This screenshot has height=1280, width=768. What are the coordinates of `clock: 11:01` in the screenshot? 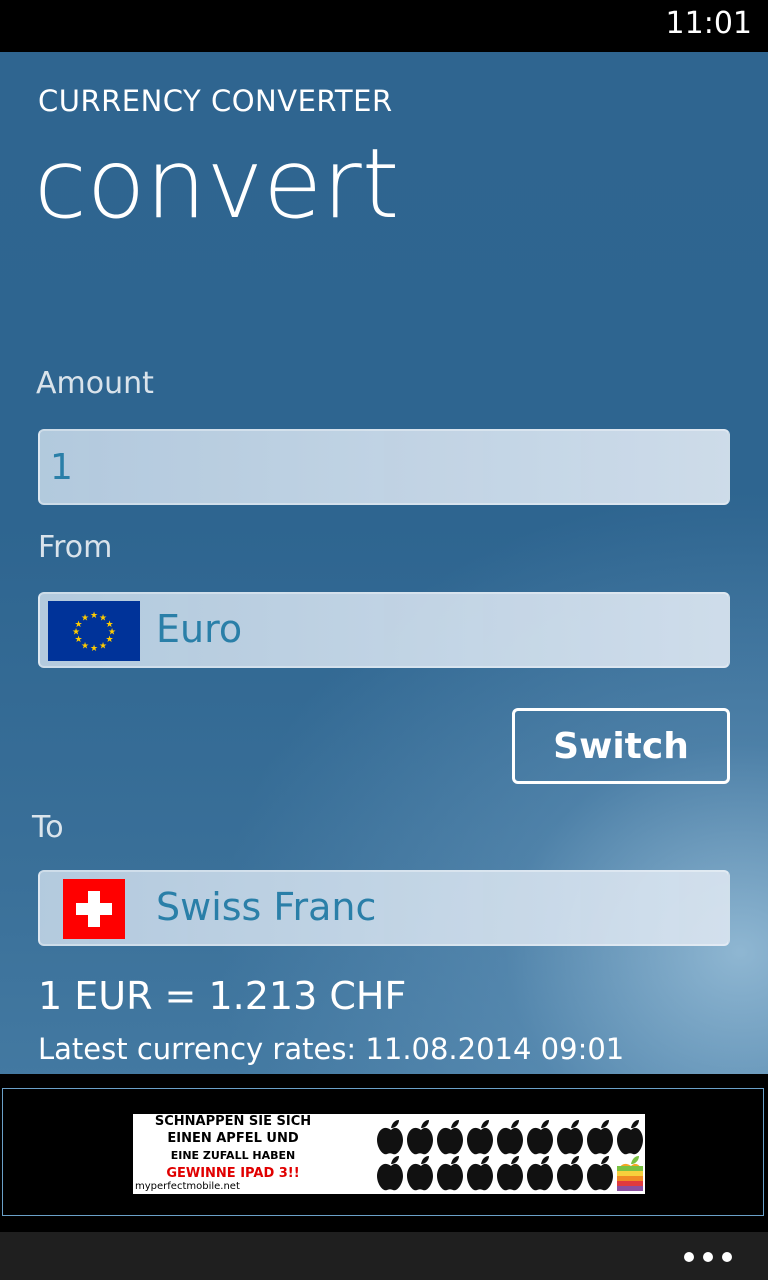 It's located at (708, 23).